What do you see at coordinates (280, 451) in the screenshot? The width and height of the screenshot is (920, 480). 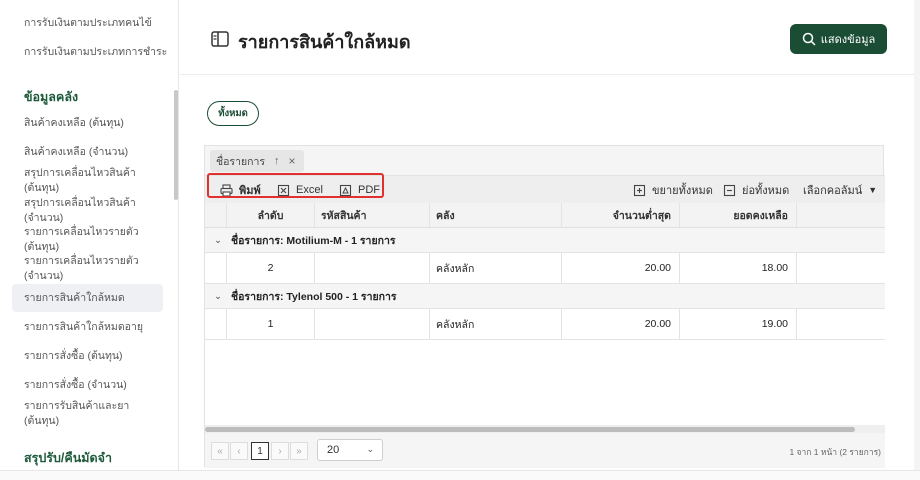 I see `next-page-button: ›` at bounding box center [280, 451].